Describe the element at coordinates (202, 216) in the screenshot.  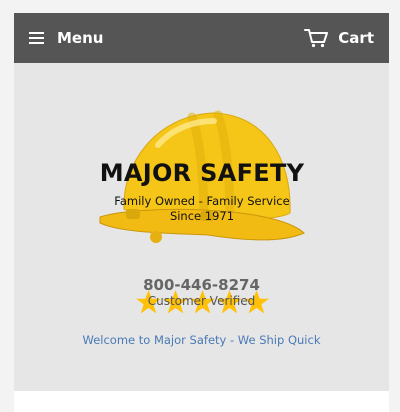
I see `logo-since: Since 1971` at that location.